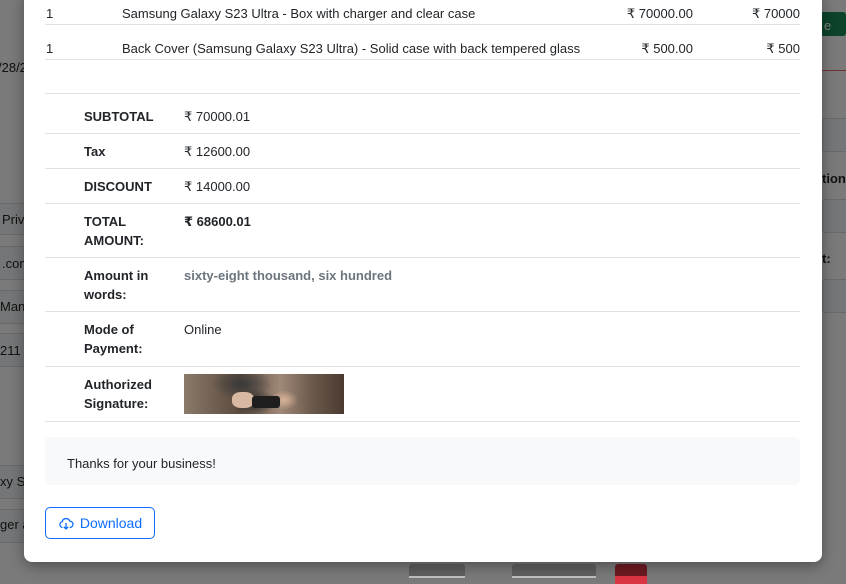  I want to click on amount-words-label: Amount in words:, so click(116, 285).